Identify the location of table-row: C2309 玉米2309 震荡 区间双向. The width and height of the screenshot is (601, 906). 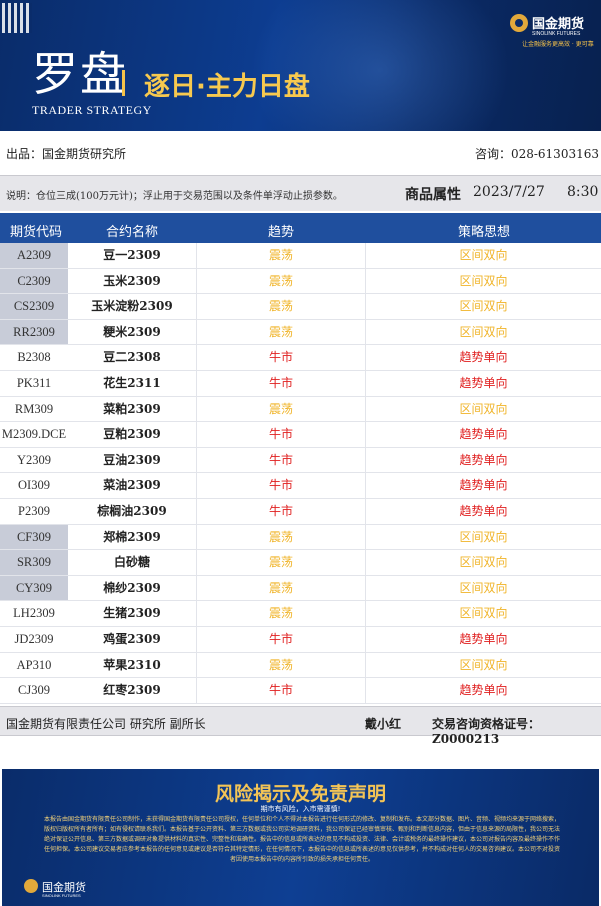
(300, 281).